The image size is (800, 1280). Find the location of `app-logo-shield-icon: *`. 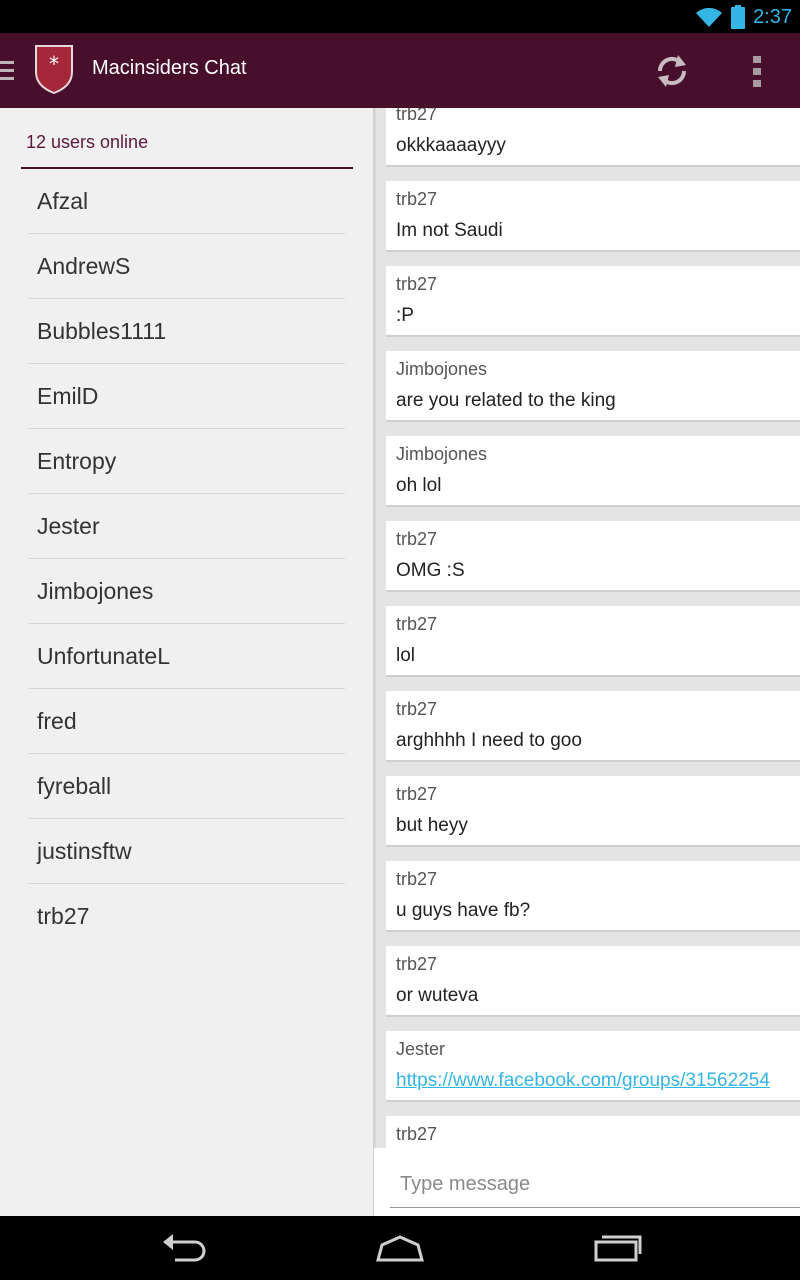

app-logo-shield-icon: * is located at coordinates (54, 69).